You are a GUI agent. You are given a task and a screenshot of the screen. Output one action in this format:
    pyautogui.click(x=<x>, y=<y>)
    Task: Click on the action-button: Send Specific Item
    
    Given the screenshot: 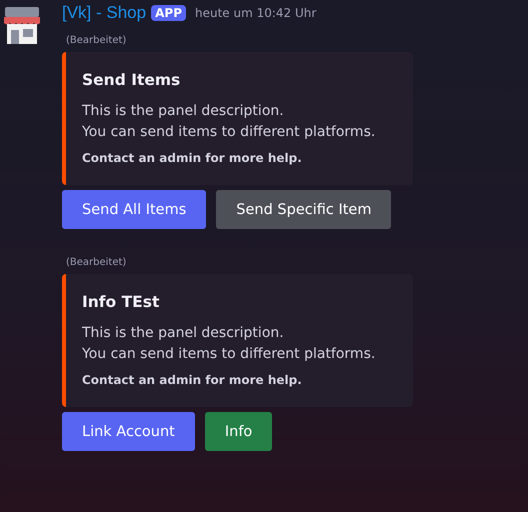 What is the action you would take?
    pyautogui.click(x=304, y=209)
    